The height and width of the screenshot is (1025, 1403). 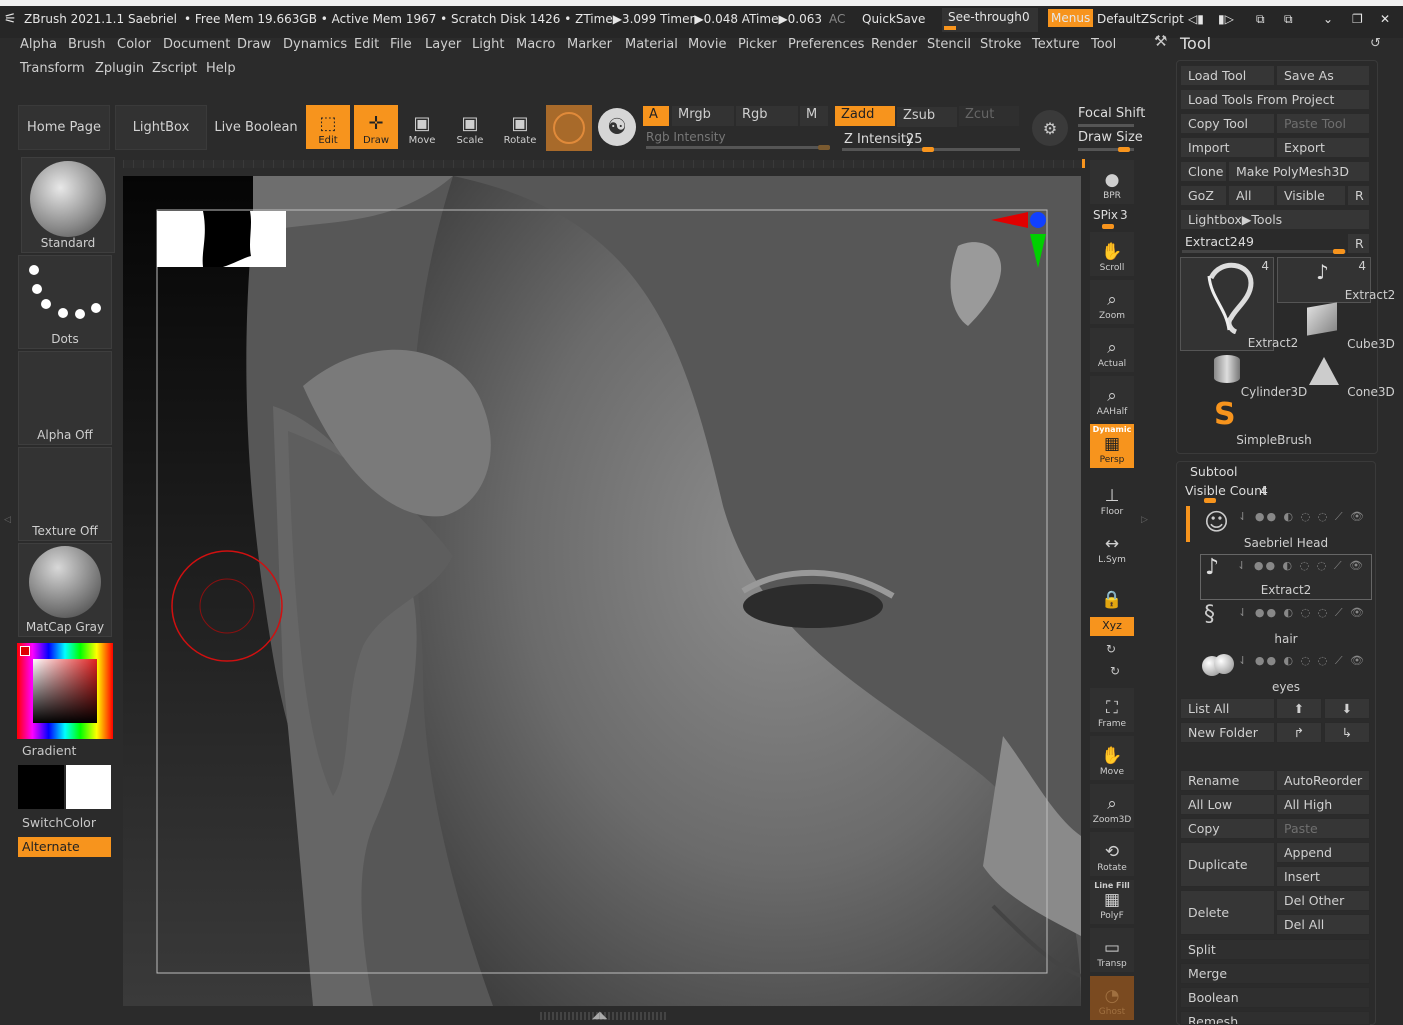 What do you see at coordinates (1347, 732) in the screenshot?
I see `folder-arrow-icon: ↳` at bounding box center [1347, 732].